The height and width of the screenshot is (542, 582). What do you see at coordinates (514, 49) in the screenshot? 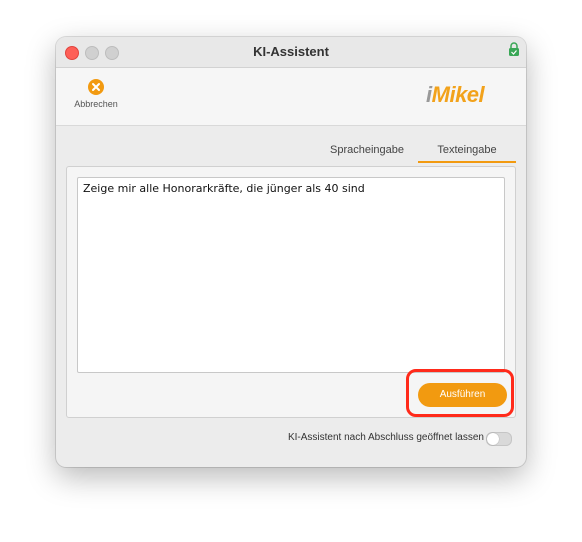
I see `lock-icon` at bounding box center [514, 49].